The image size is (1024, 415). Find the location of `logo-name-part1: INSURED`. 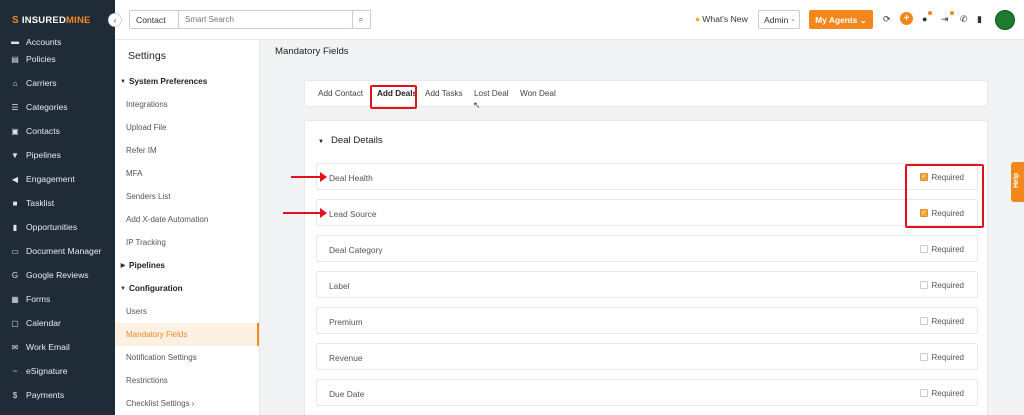

logo-name-part1: INSURED is located at coordinates (44, 20).